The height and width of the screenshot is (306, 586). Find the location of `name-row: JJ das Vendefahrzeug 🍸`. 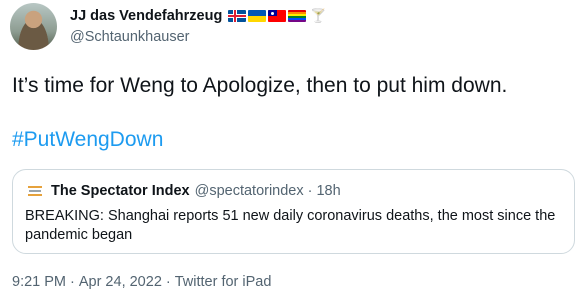

name-row: JJ das Vendefahrzeug 🍸 is located at coordinates (322, 16).